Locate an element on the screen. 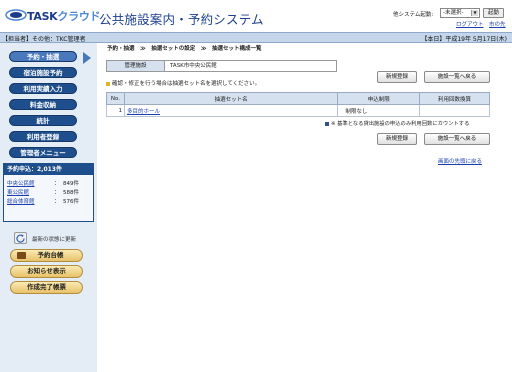  sidebar-item-statistics: 統計 is located at coordinates (43, 120).